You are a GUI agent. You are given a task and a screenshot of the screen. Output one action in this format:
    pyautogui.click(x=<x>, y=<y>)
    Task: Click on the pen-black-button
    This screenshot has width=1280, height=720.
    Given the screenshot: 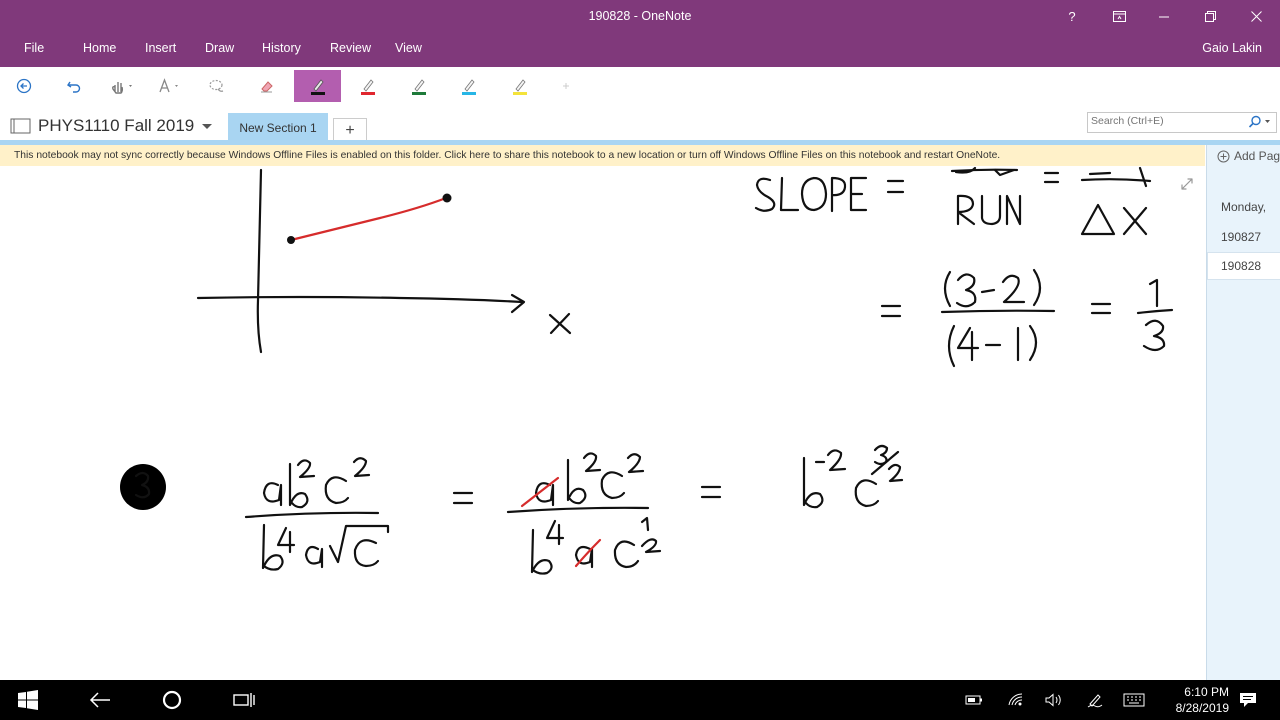 What is the action you would take?
    pyautogui.click(x=317, y=86)
    